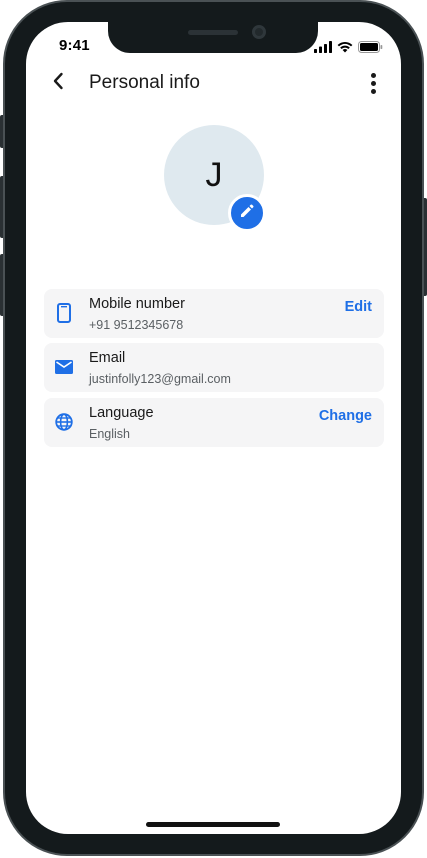 The image size is (427, 858). What do you see at coordinates (214, 174) in the screenshot?
I see `avatar-initial: J` at bounding box center [214, 174].